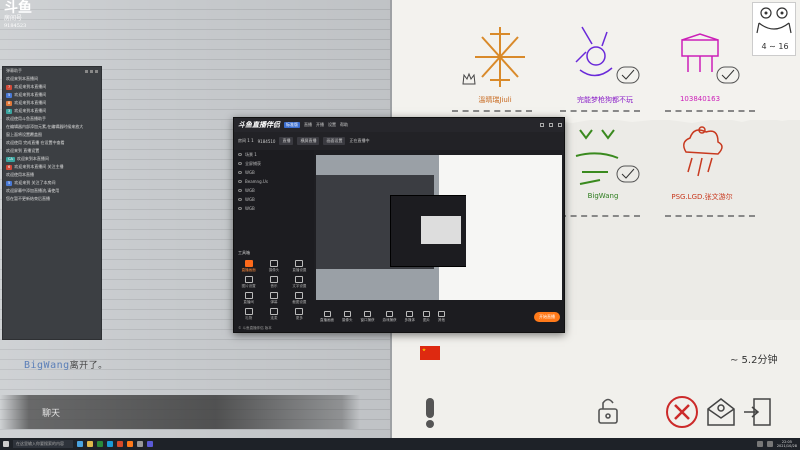 The image size is (800, 450). What do you see at coordinates (299, 314) in the screenshot?
I see `tool-button: 更多` at bounding box center [299, 314].